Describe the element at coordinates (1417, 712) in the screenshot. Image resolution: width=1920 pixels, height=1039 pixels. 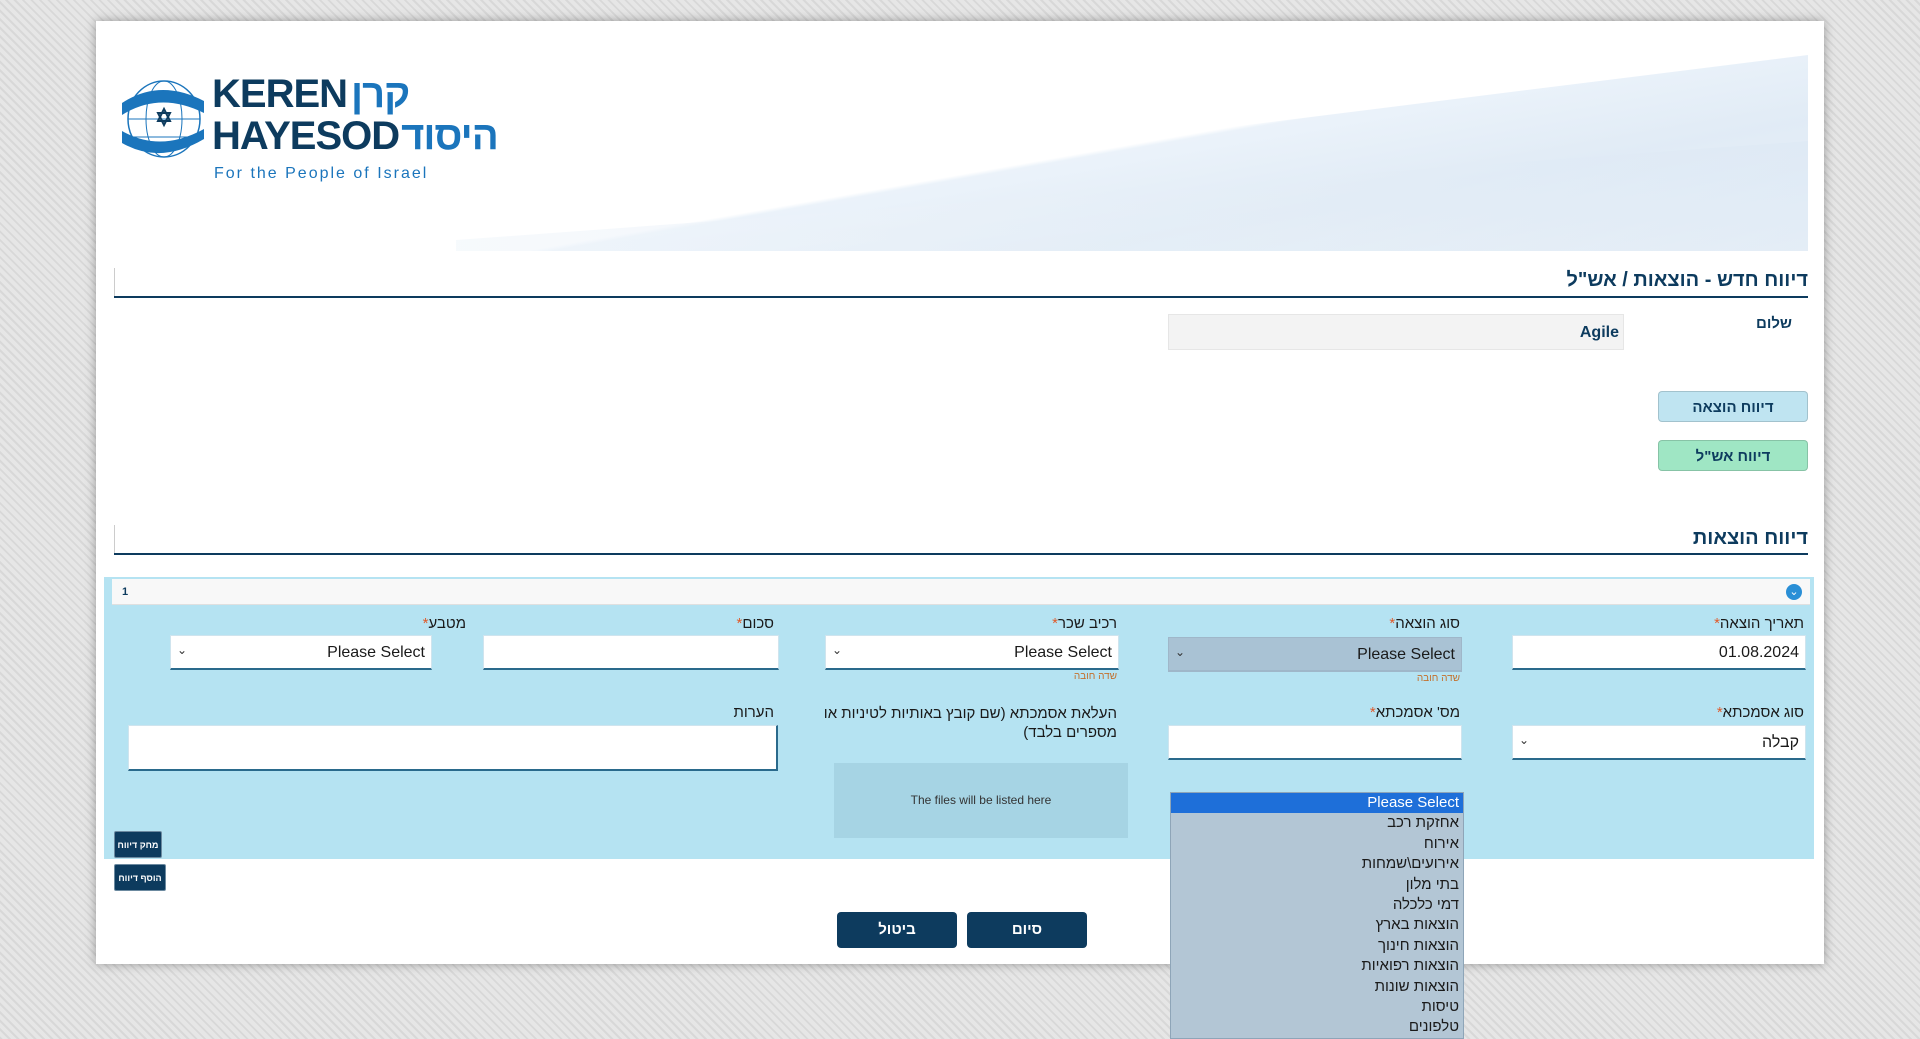
I see `reference-number-label-text: מס' אסמכתא` at that location.